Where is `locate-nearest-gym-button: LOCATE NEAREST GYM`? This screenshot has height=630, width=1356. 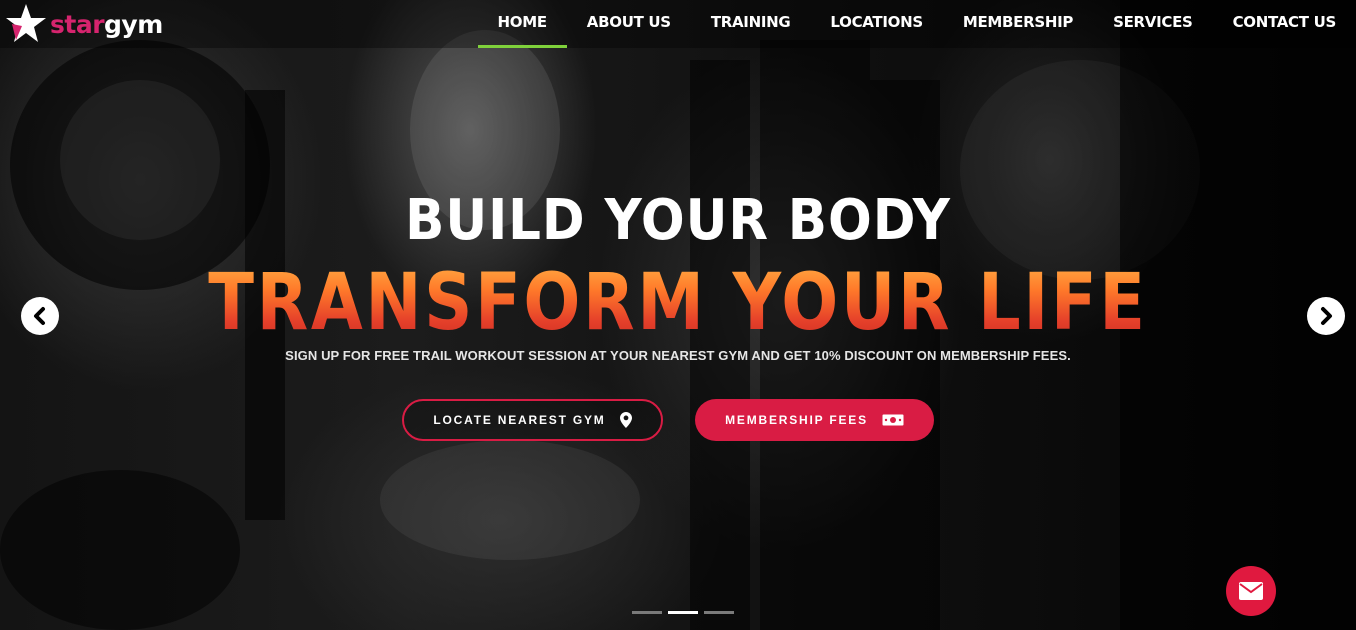 locate-nearest-gym-button: LOCATE NEAREST GYM is located at coordinates (532, 420).